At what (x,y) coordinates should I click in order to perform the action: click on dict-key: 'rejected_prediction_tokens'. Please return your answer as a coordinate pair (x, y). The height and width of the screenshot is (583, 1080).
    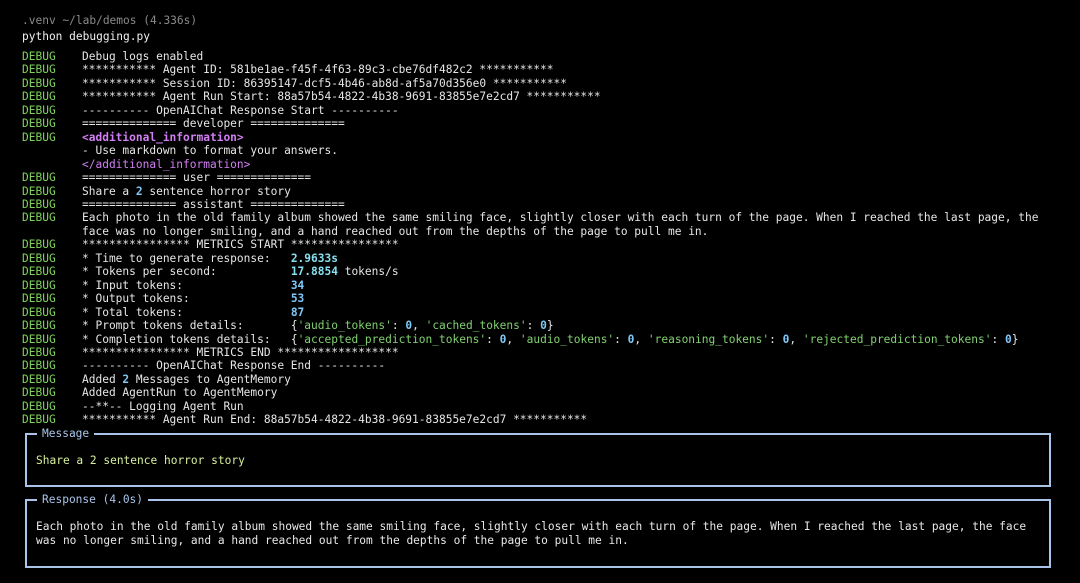
    Looking at the image, I should click on (897, 339).